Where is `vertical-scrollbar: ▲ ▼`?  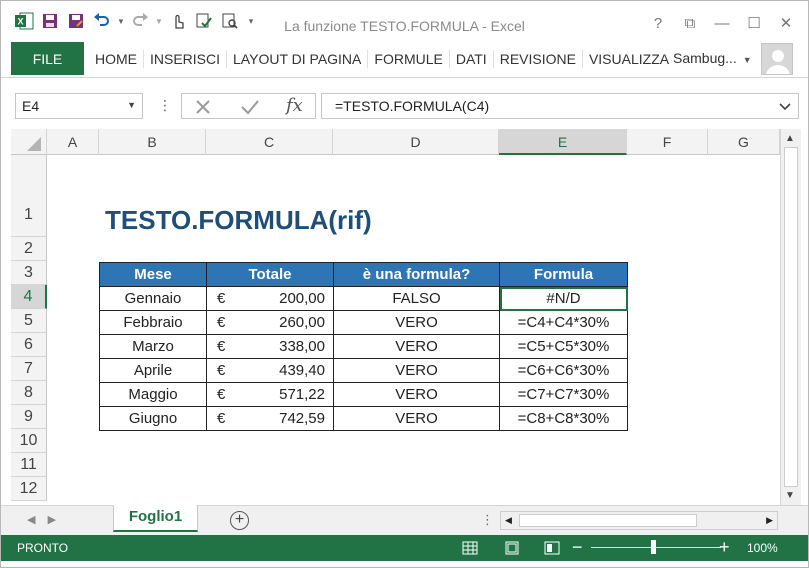 vertical-scrollbar: ▲ ▼ is located at coordinates (790, 317).